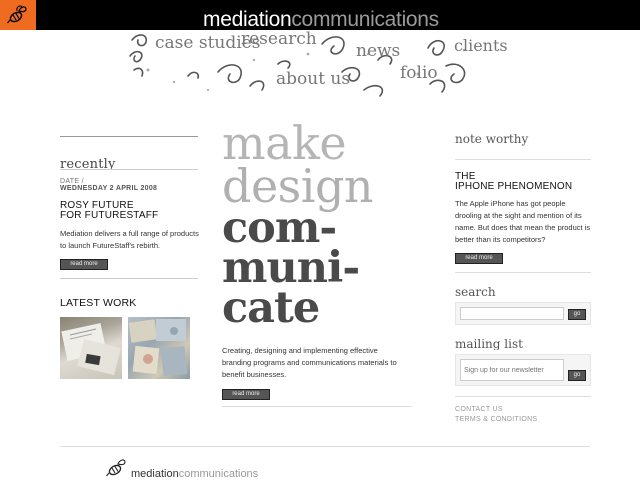 The height and width of the screenshot is (480, 640). What do you see at coordinates (218, 474) in the screenshot?
I see `footer-brand-light: communications` at bounding box center [218, 474].